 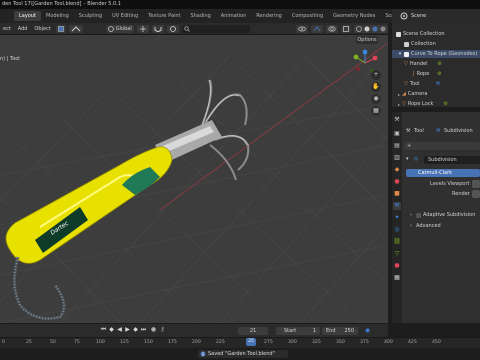 I want to click on record-icon: ●, so click(x=153, y=329).